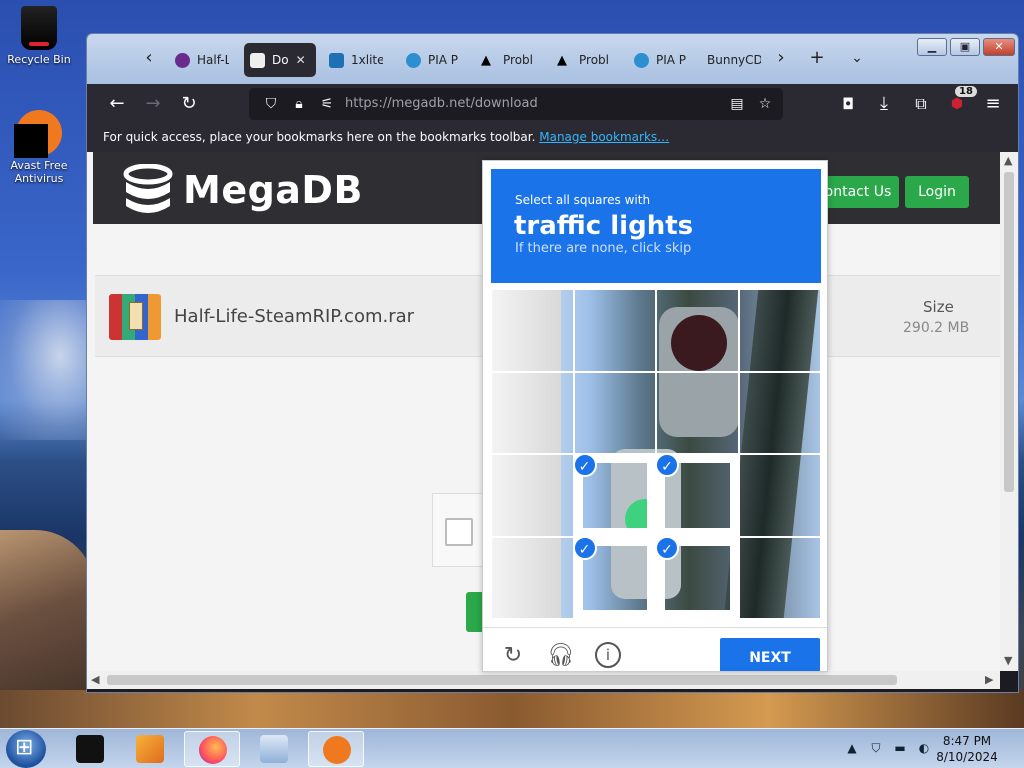  I want to click on firefox-icon, so click(213, 750).